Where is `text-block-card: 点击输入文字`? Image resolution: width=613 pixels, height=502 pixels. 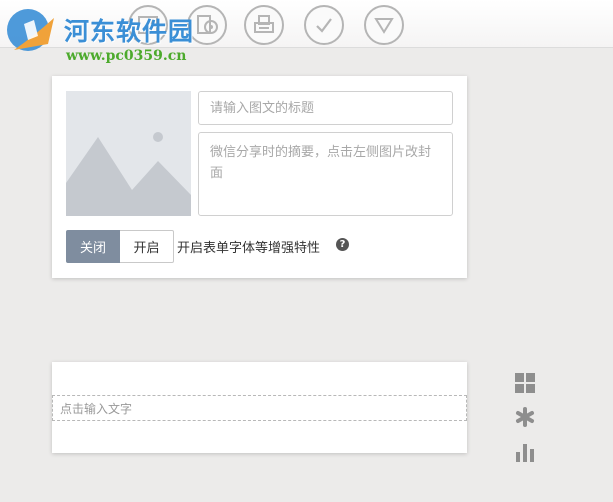 text-block-card: 点击输入文字 is located at coordinates (259, 407).